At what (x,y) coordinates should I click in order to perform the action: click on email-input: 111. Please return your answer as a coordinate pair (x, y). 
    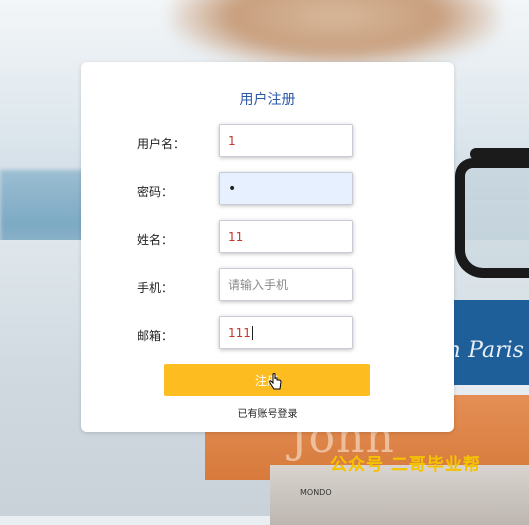
    Looking at the image, I should click on (286, 332).